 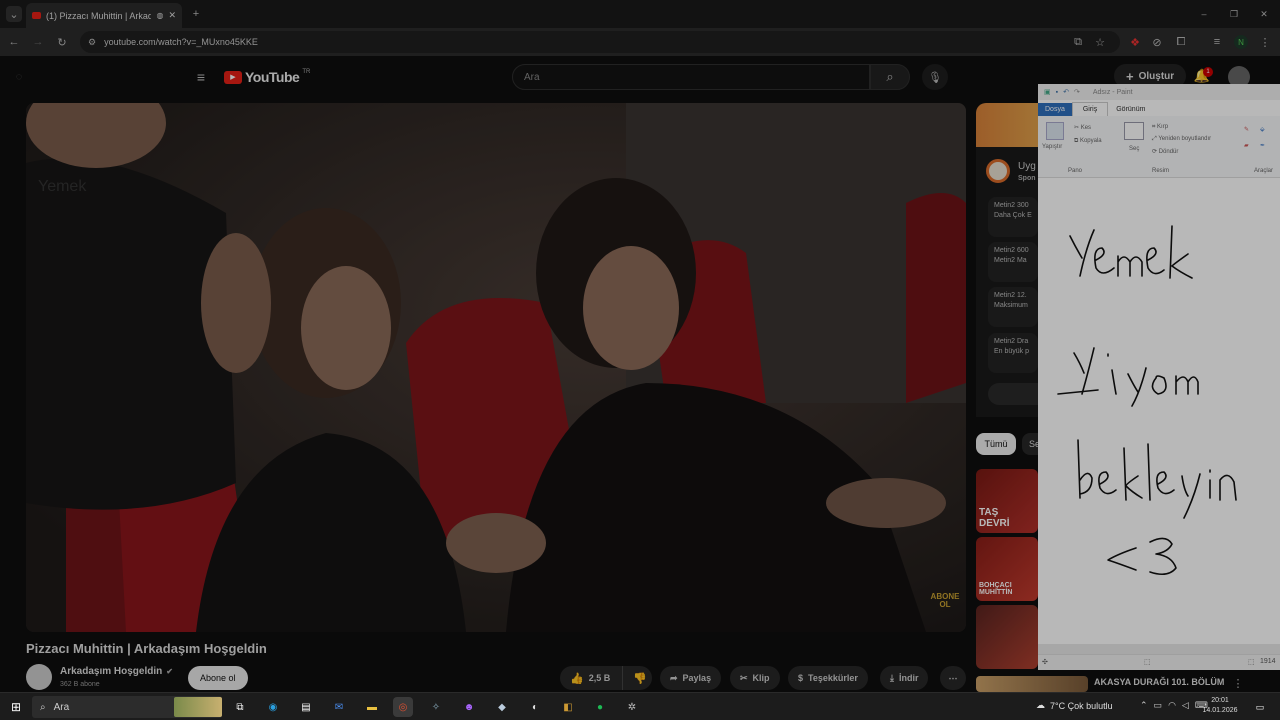 I want to click on paint-tab-view: Görünüm, so click(x=1130, y=109).